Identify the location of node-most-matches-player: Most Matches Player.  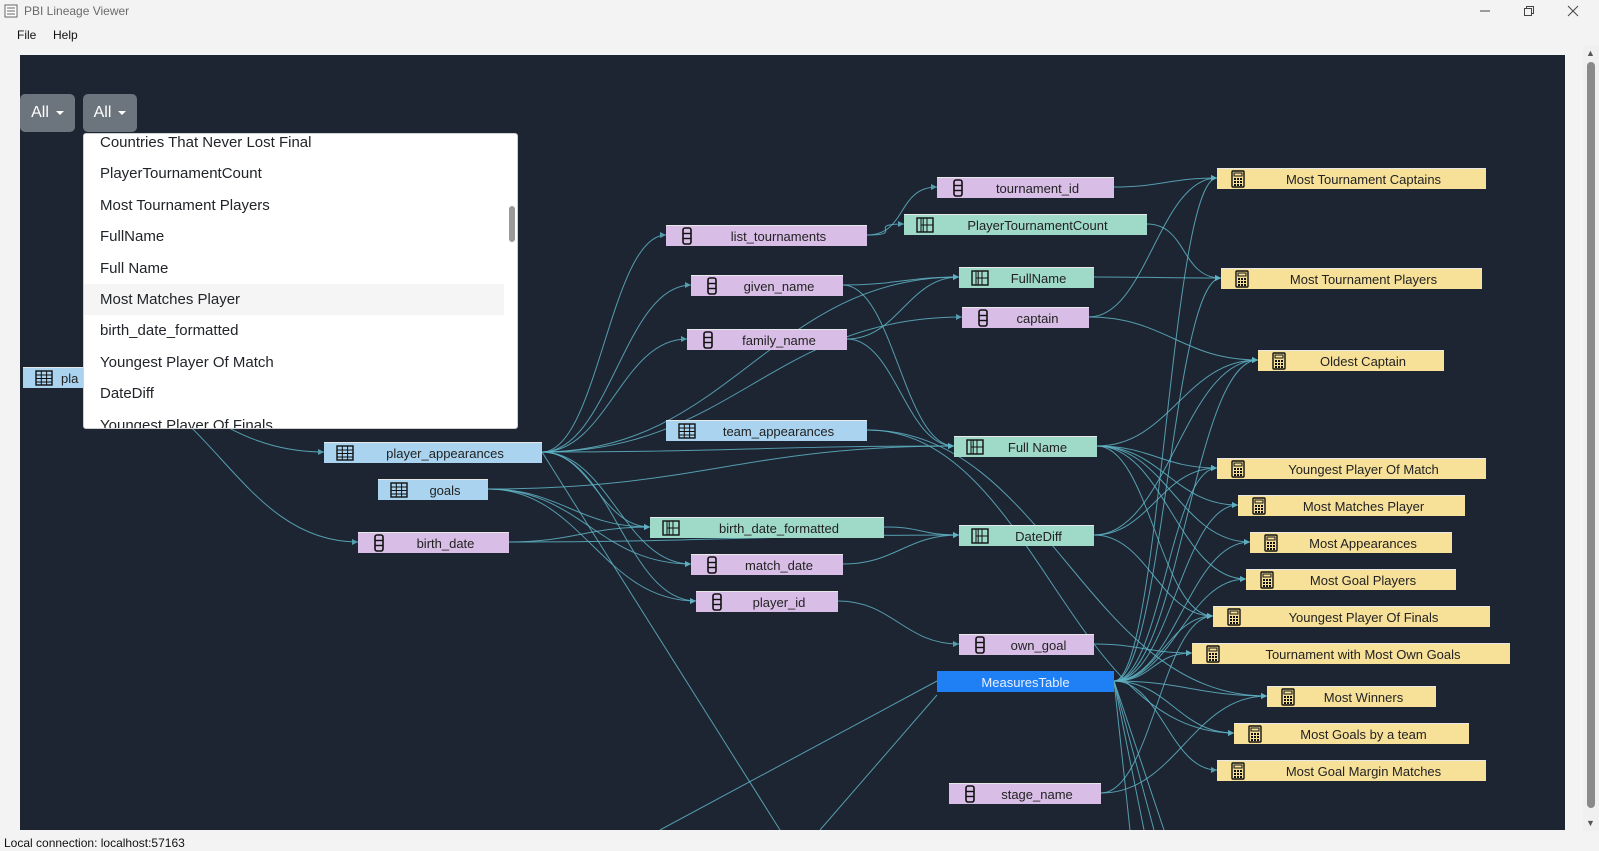
(1351, 505).